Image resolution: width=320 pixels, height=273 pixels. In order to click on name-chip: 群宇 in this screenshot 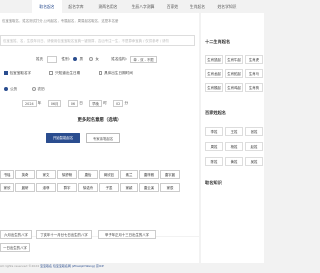, I will do `click(67, 187)`.